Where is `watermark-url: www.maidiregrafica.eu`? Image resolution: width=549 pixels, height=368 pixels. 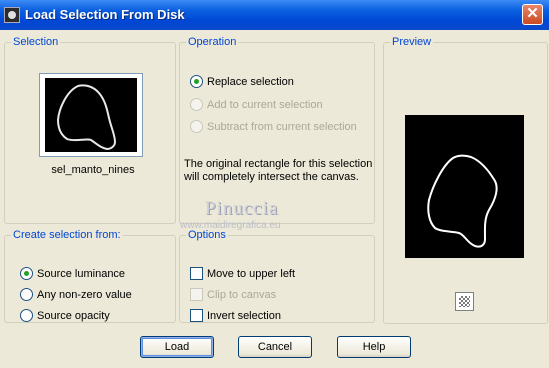 watermark-url: www.maidiregrafica.eu is located at coordinates (230, 225).